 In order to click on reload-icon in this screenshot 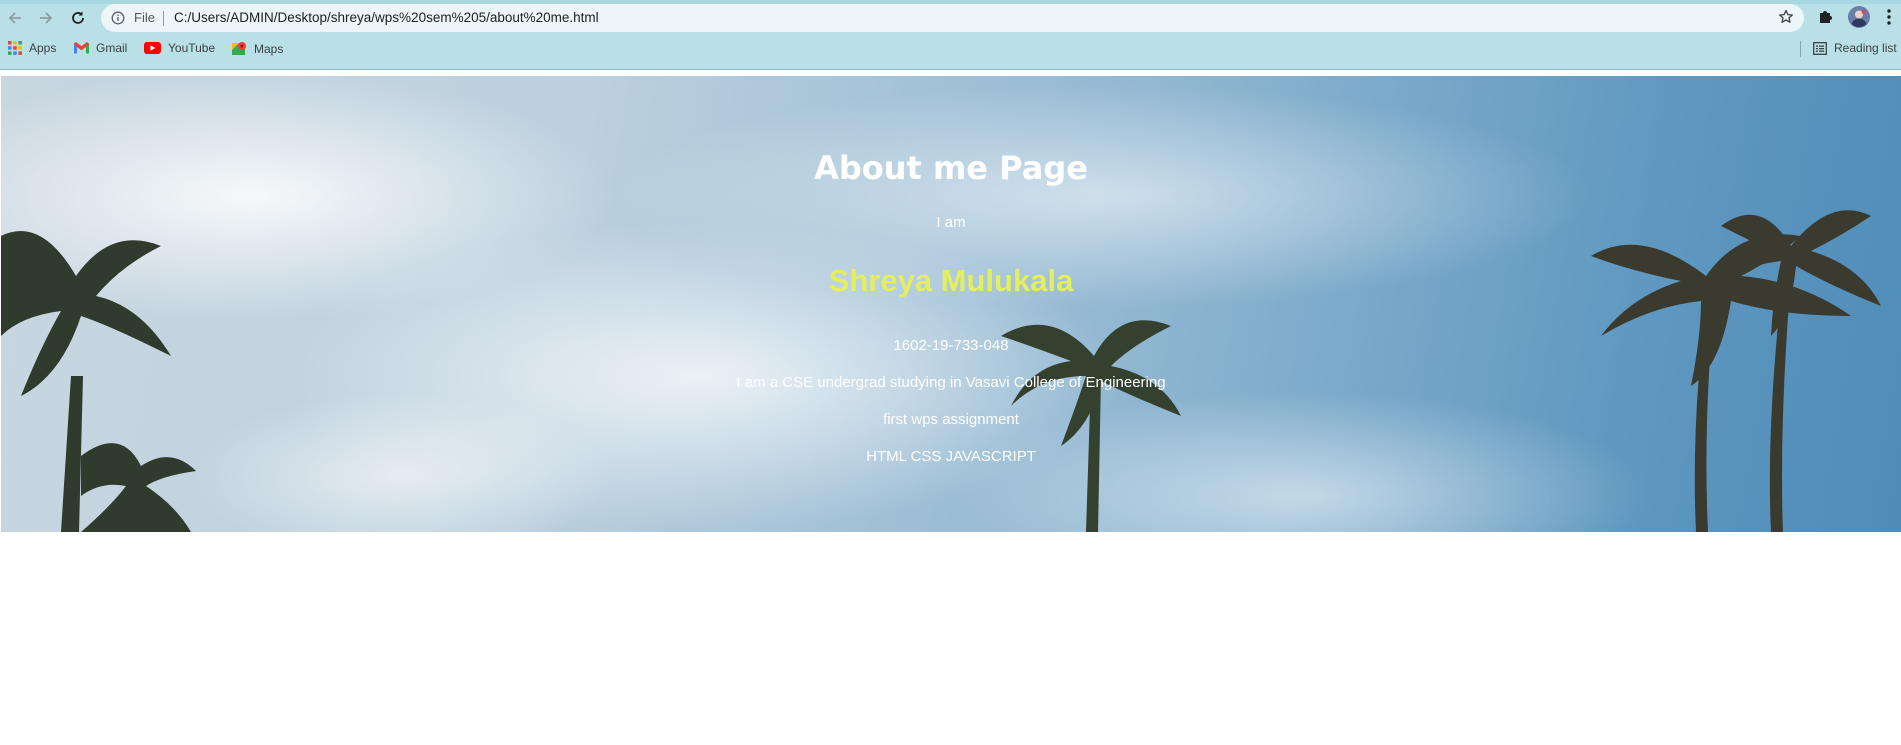, I will do `click(78, 17)`.